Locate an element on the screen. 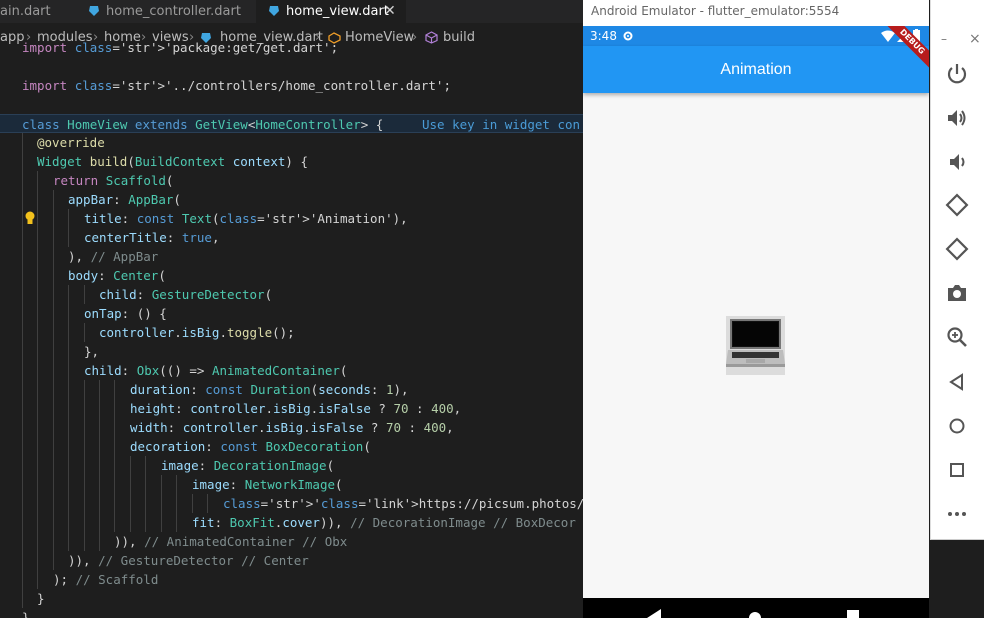 The height and width of the screenshot is (618, 984). back-icon is located at coordinates (957, 382).